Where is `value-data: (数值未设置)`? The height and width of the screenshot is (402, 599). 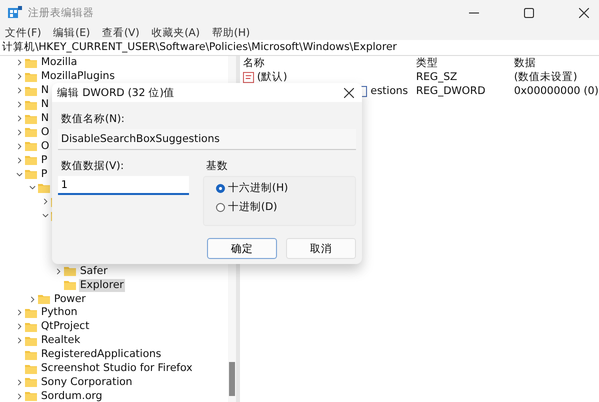 value-data: (数值未设置) is located at coordinates (546, 77).